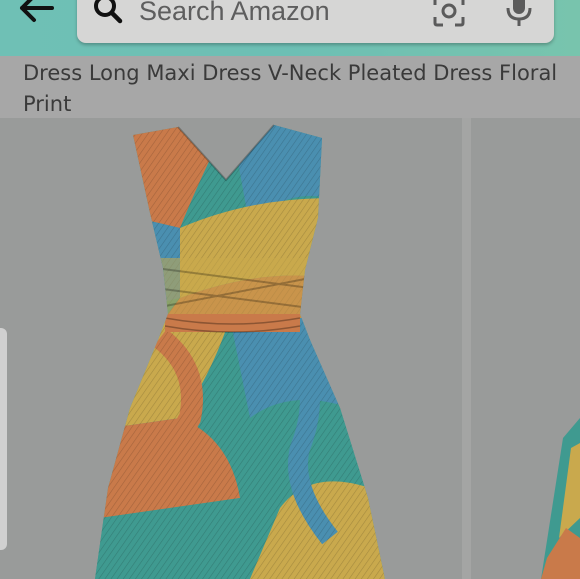 The height and width of the screenshot is (579, 580). What do you see at coordinates (519, 14) in the screenshot?
I see `microphone-icon` at bounding box center [519, 14].